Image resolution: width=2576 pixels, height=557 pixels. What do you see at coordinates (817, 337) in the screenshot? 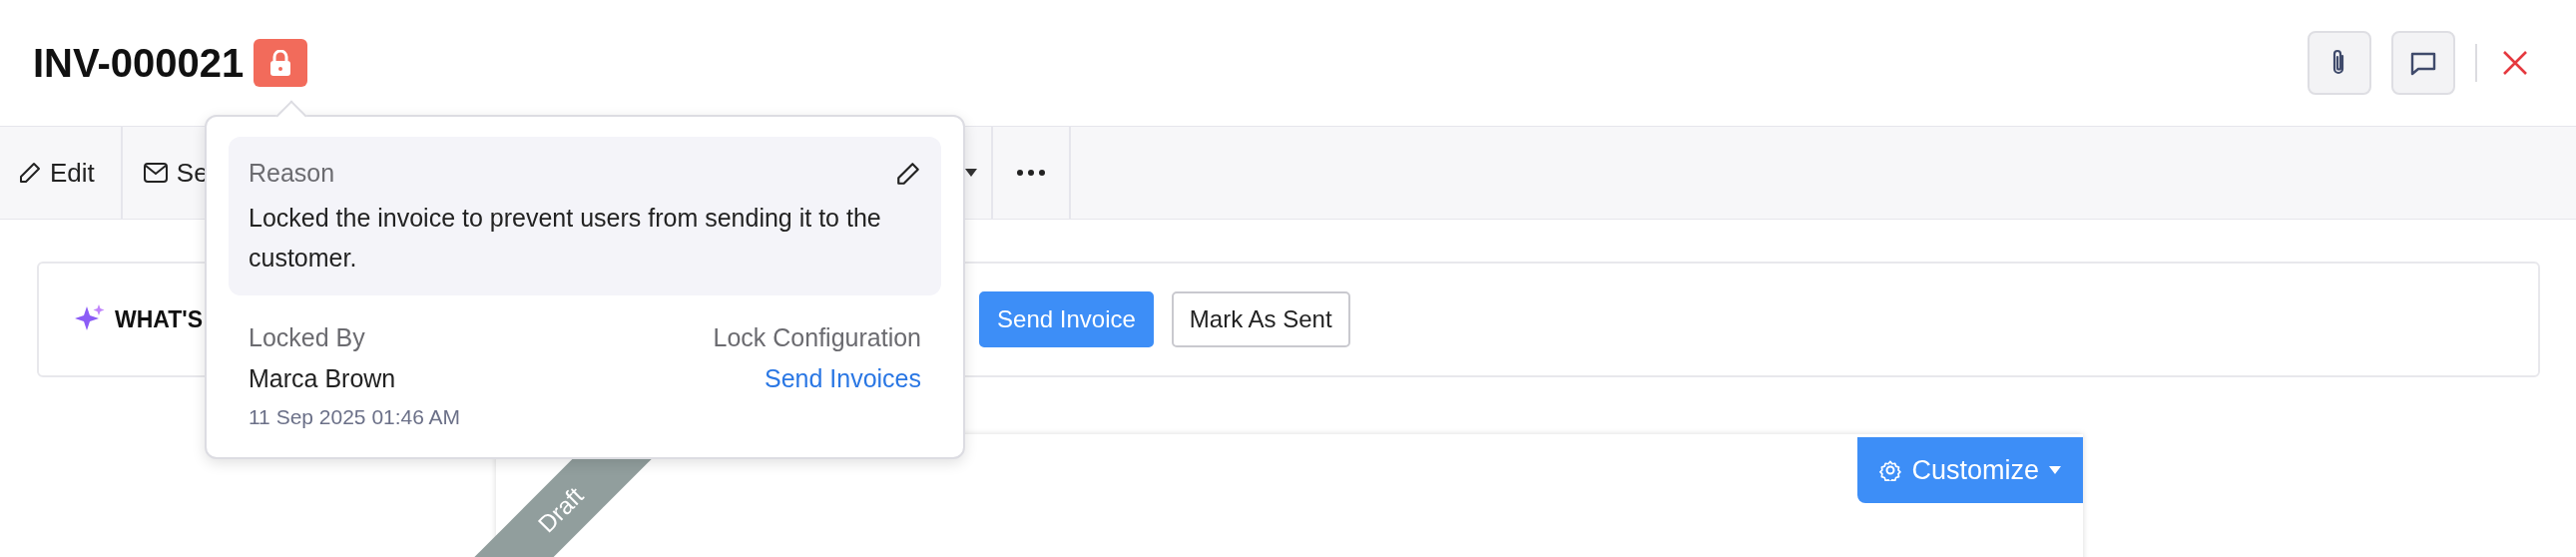
I see `lock-configuration-label: Lock Configuration` at bounding box center [817, 337].